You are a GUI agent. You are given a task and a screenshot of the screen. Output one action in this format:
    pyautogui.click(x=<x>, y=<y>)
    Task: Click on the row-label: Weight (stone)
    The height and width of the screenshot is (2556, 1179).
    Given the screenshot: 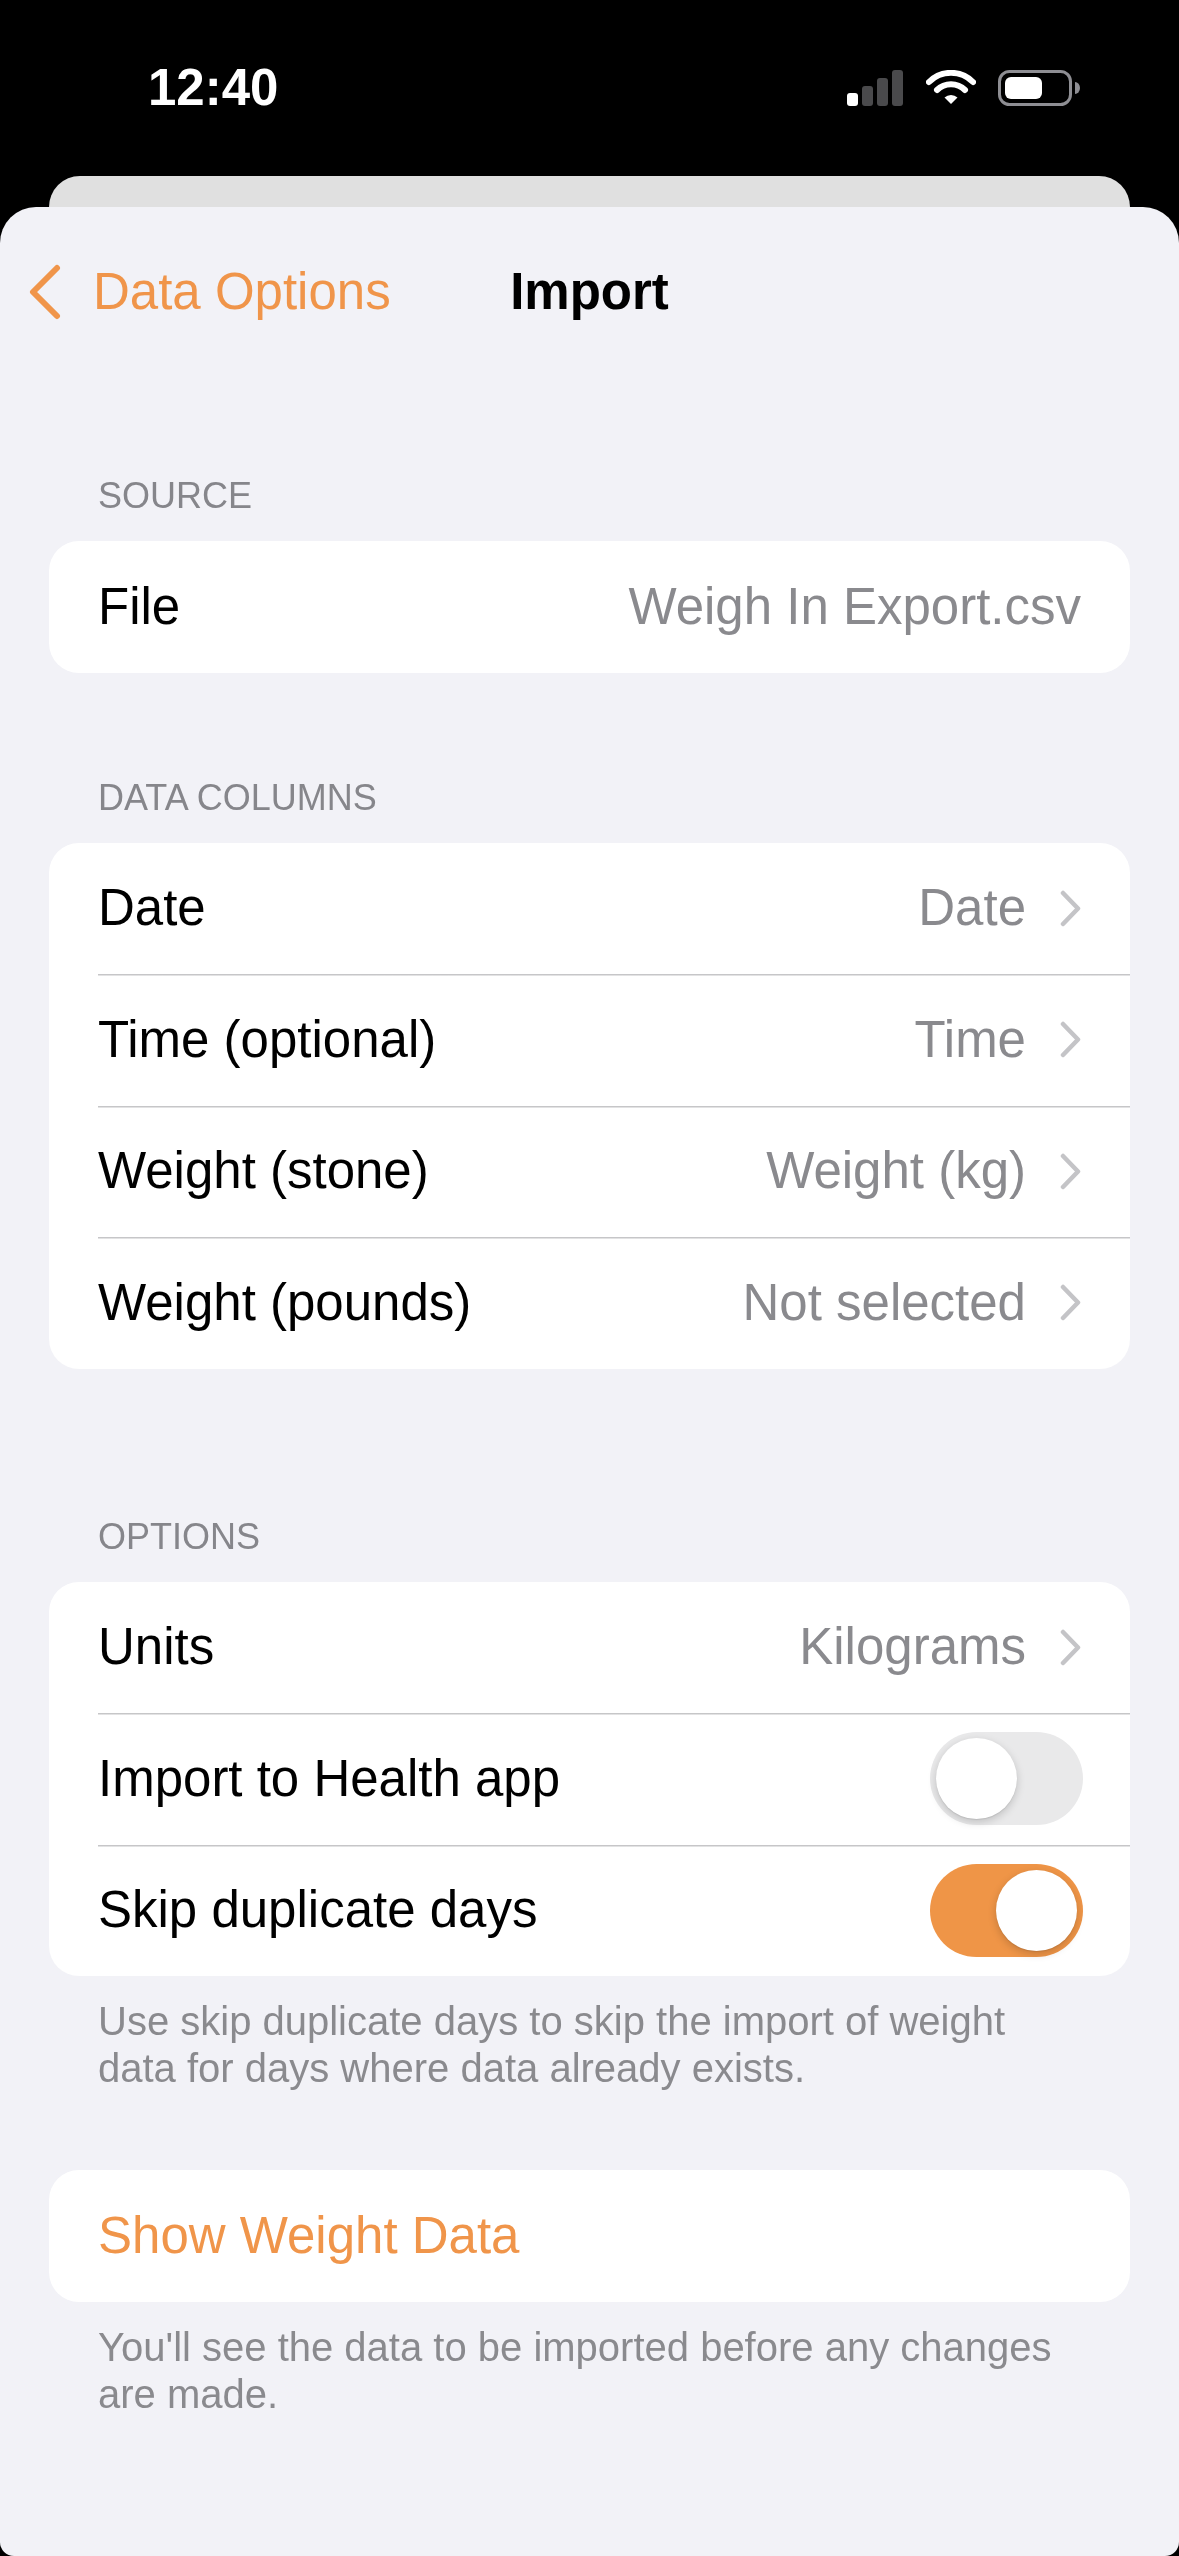 What is the action you would take?
    pyautogui.click(x=264, y=1171)
    